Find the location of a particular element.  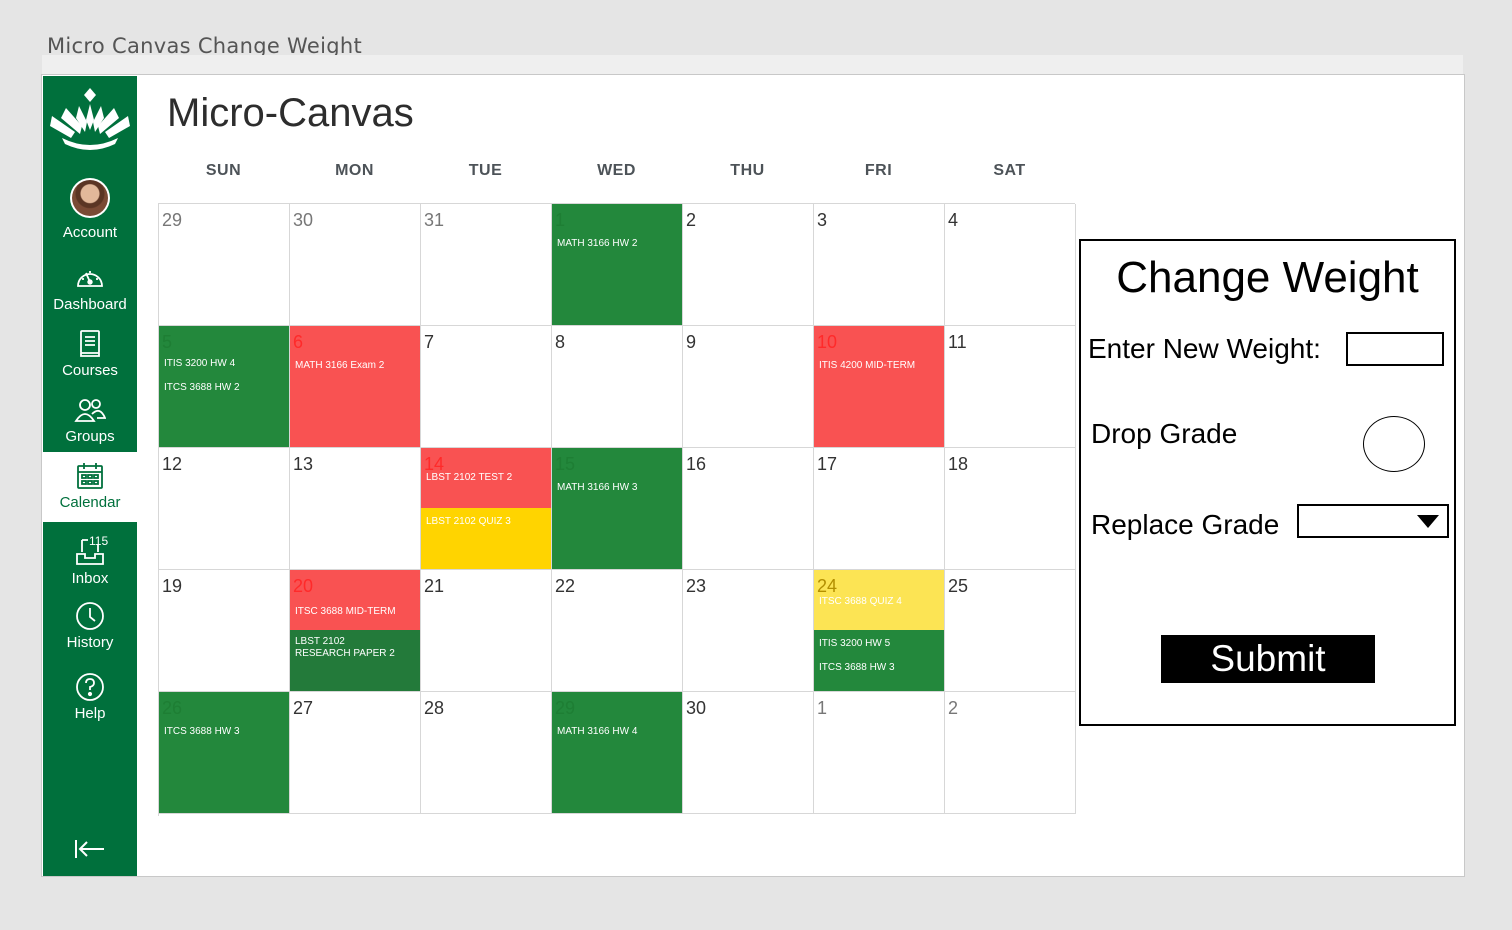

event-title: ITSC 3688 MID-TERM is located at coordinates (345, 611).